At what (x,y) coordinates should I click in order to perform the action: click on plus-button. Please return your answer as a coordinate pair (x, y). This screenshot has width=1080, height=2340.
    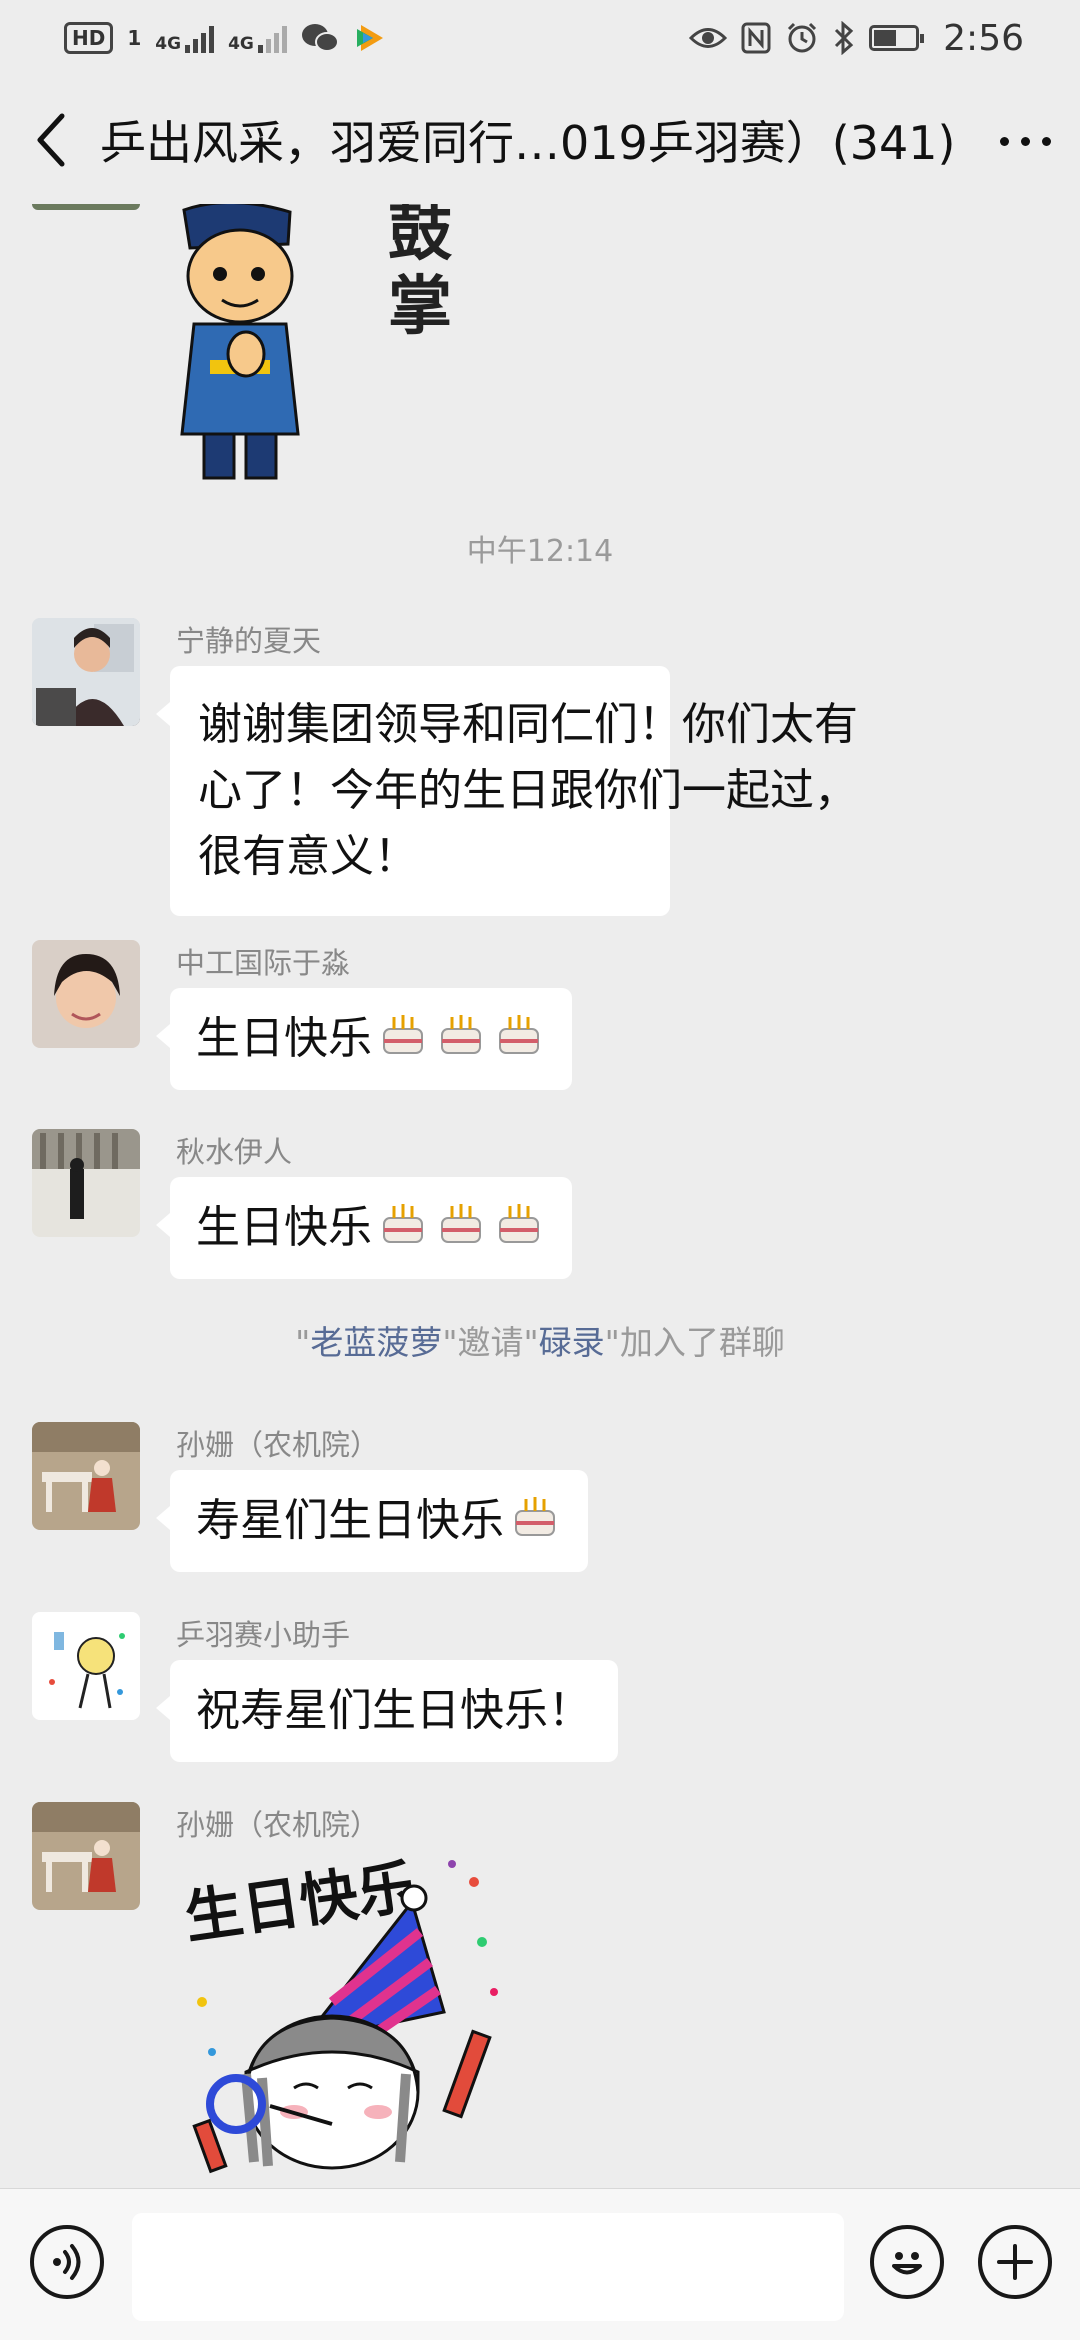
    Looking at the image, I should click on (1015, 2262).